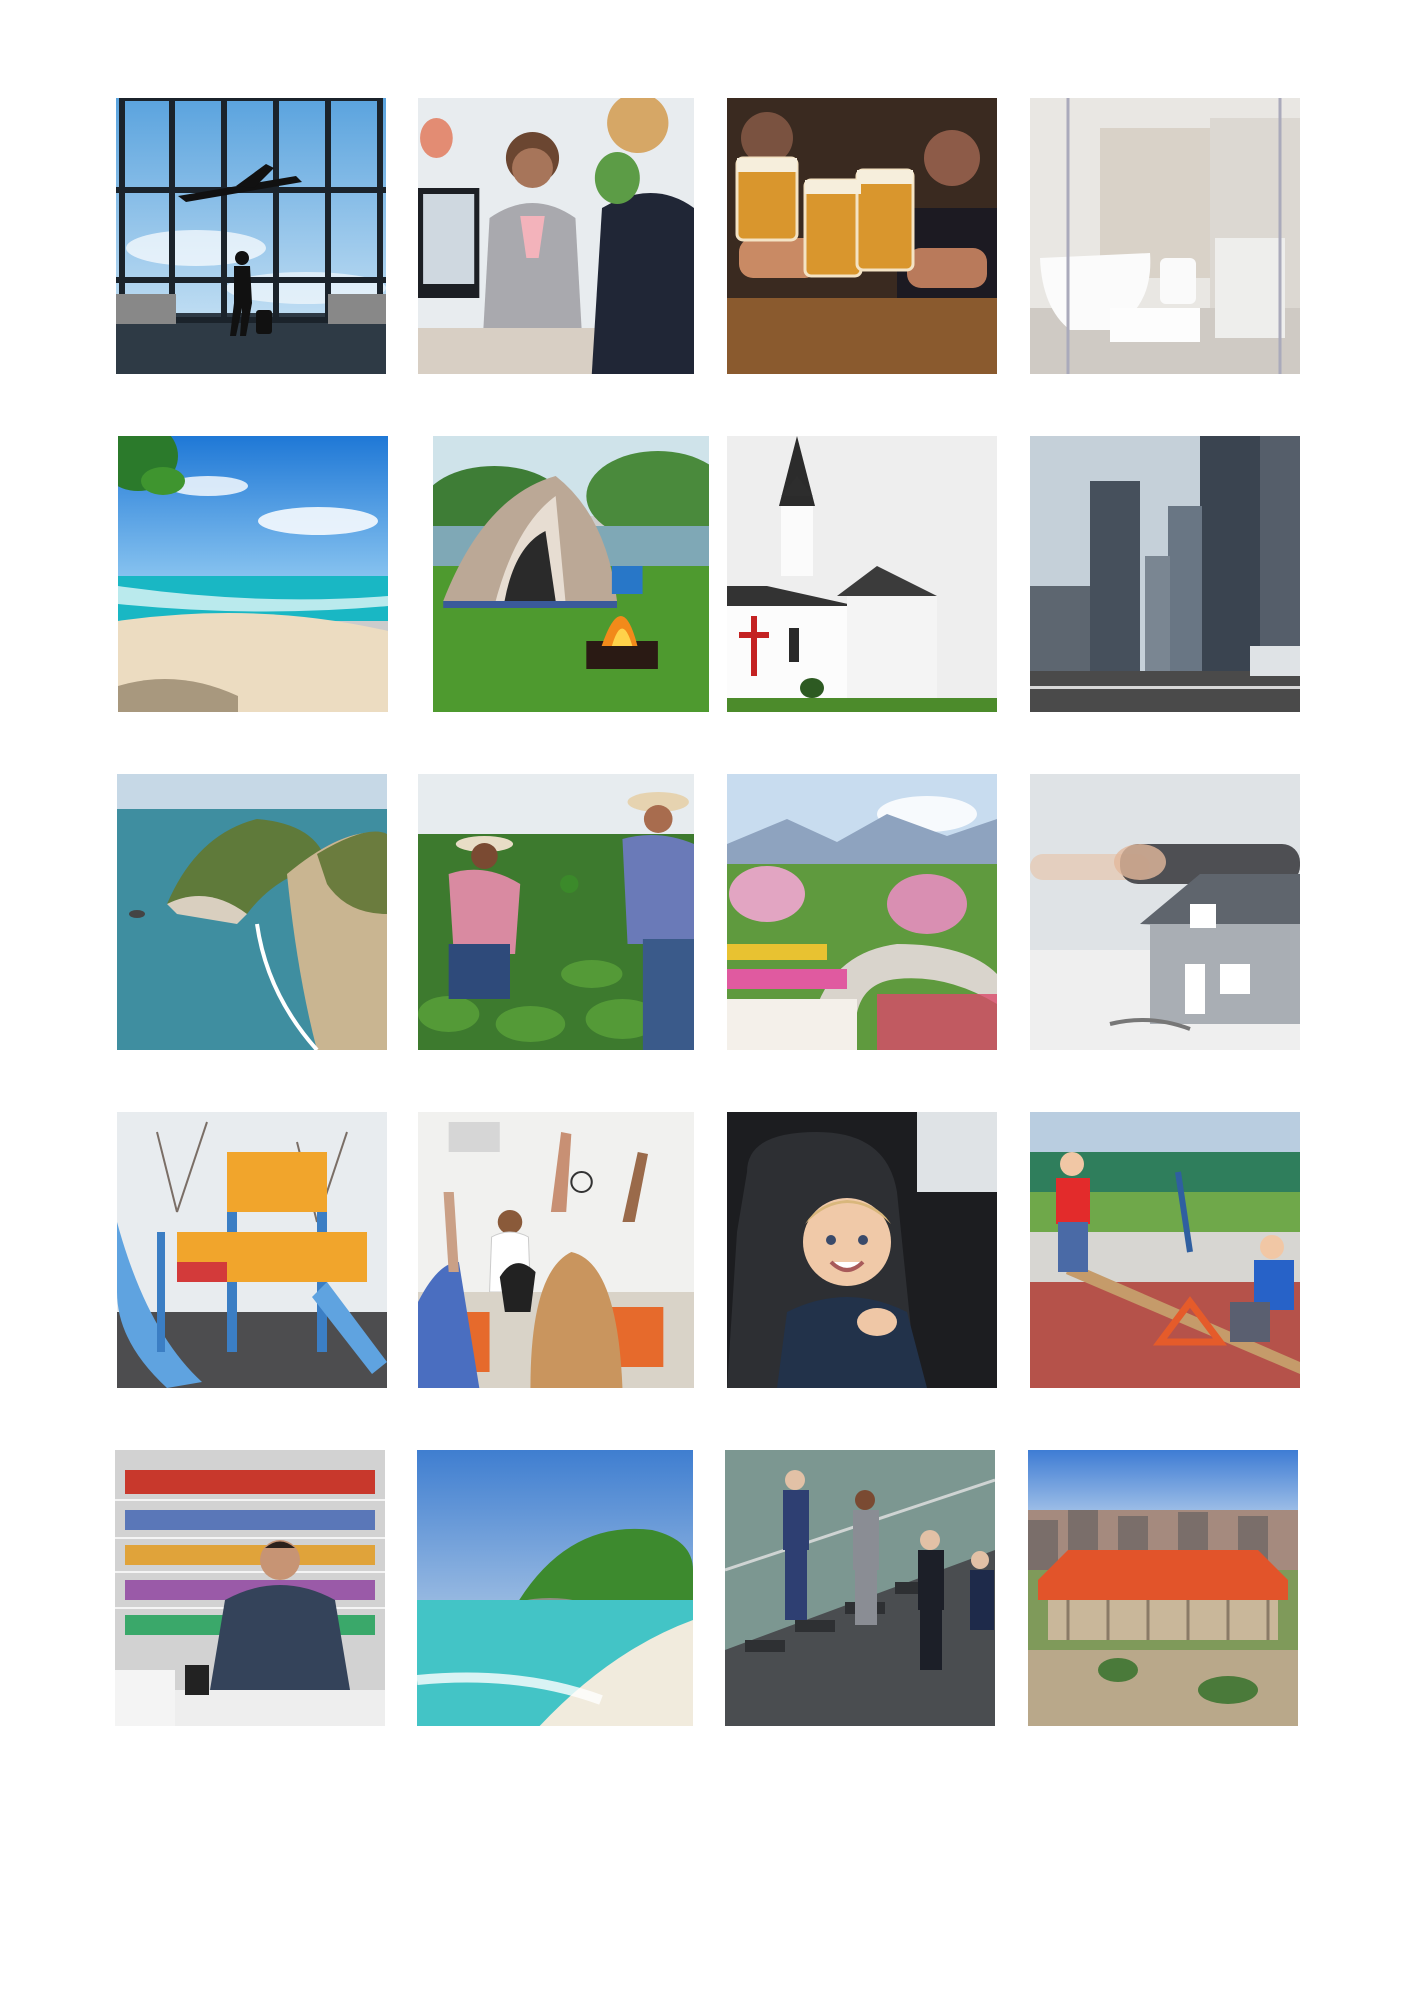 This screenshot has height=2000, width=1414. I want to click on photo-shopkeeper-convenience-store, so click(250, 1588).